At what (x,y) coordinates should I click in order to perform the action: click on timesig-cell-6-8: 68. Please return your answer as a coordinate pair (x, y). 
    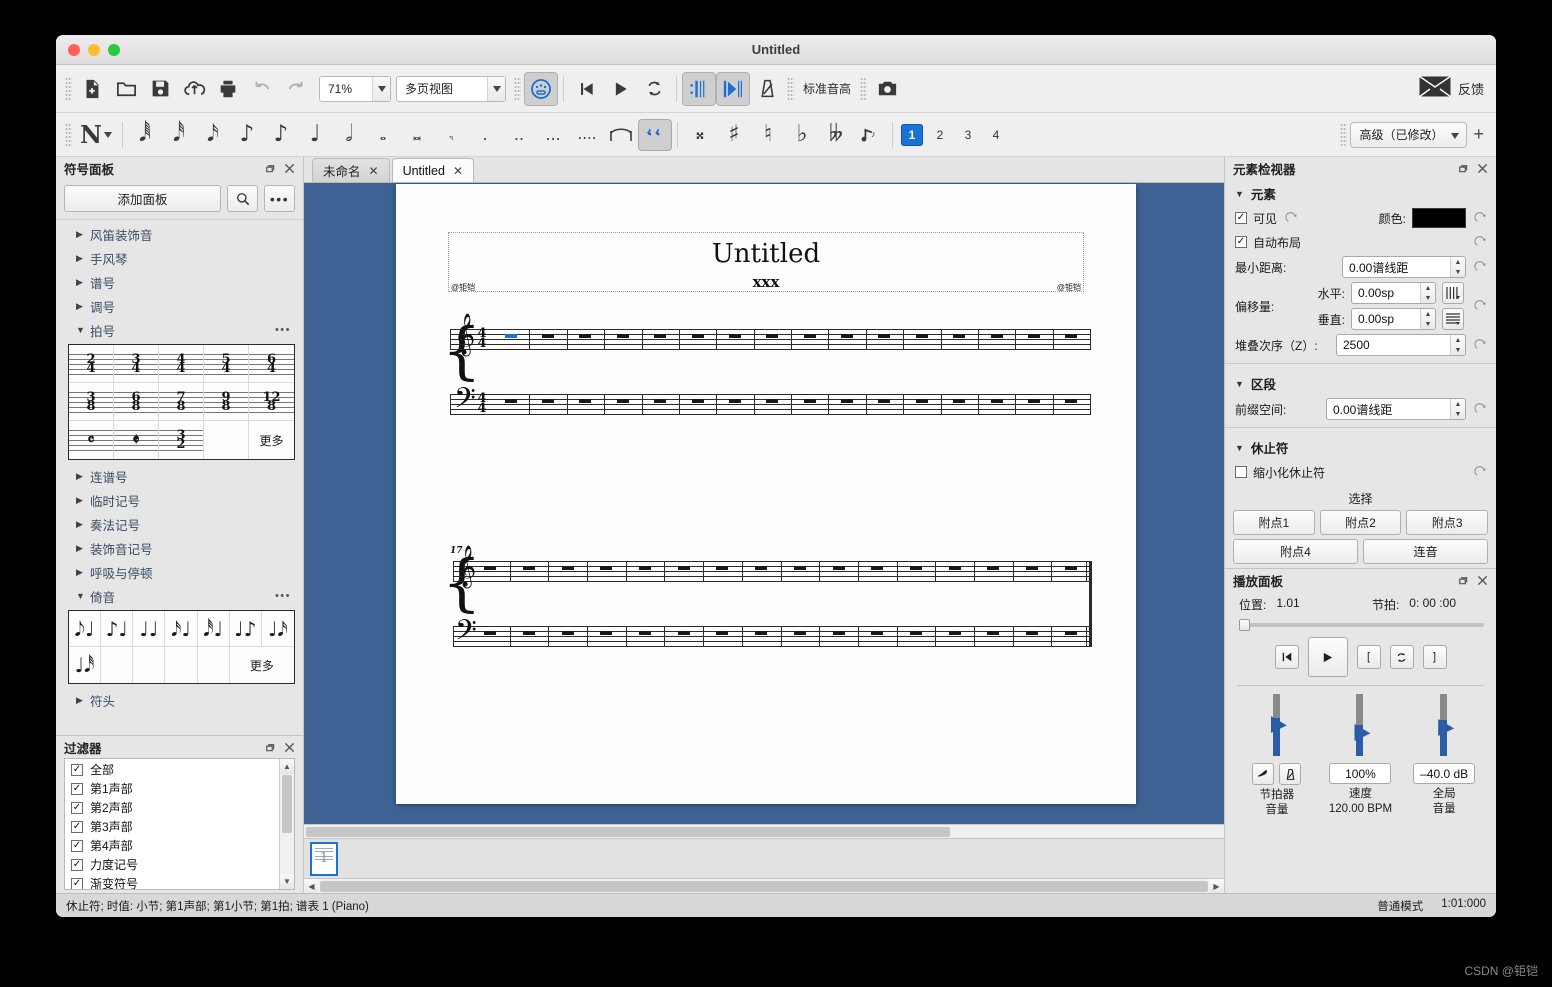
    Looking at the image, I should click on (136, 402).